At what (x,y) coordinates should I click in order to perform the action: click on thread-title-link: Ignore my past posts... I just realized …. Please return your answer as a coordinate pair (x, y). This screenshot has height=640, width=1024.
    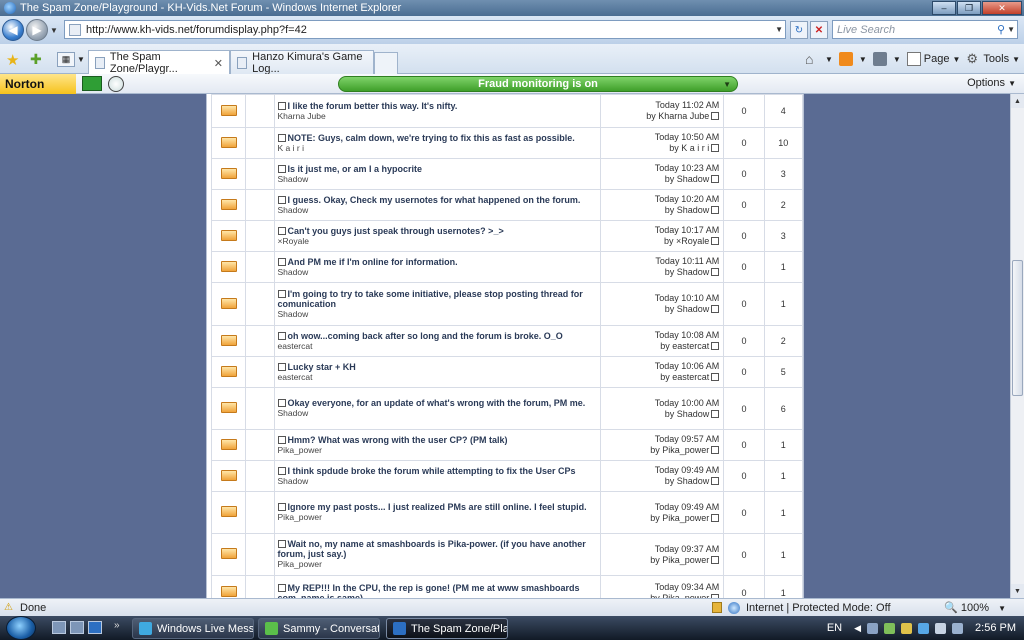
    Looking at the image, I should click on (437, 507).